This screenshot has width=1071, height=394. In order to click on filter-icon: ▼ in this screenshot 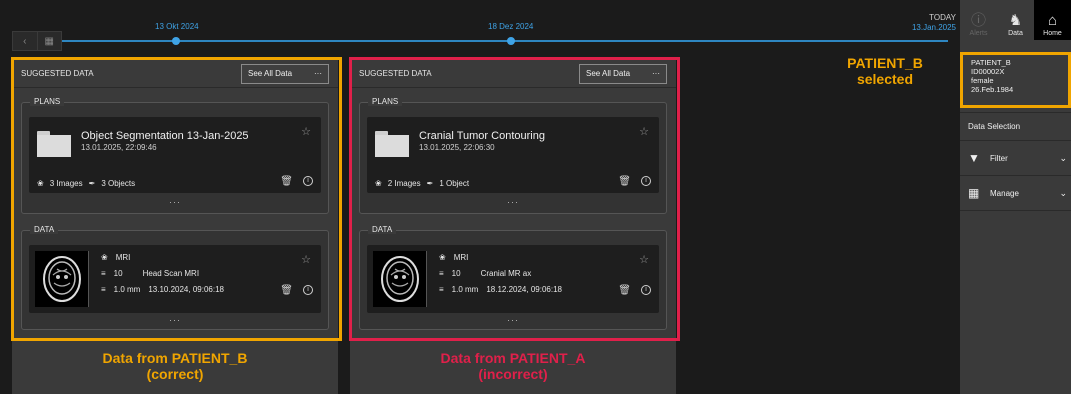, I will do `click(974, 158)`.